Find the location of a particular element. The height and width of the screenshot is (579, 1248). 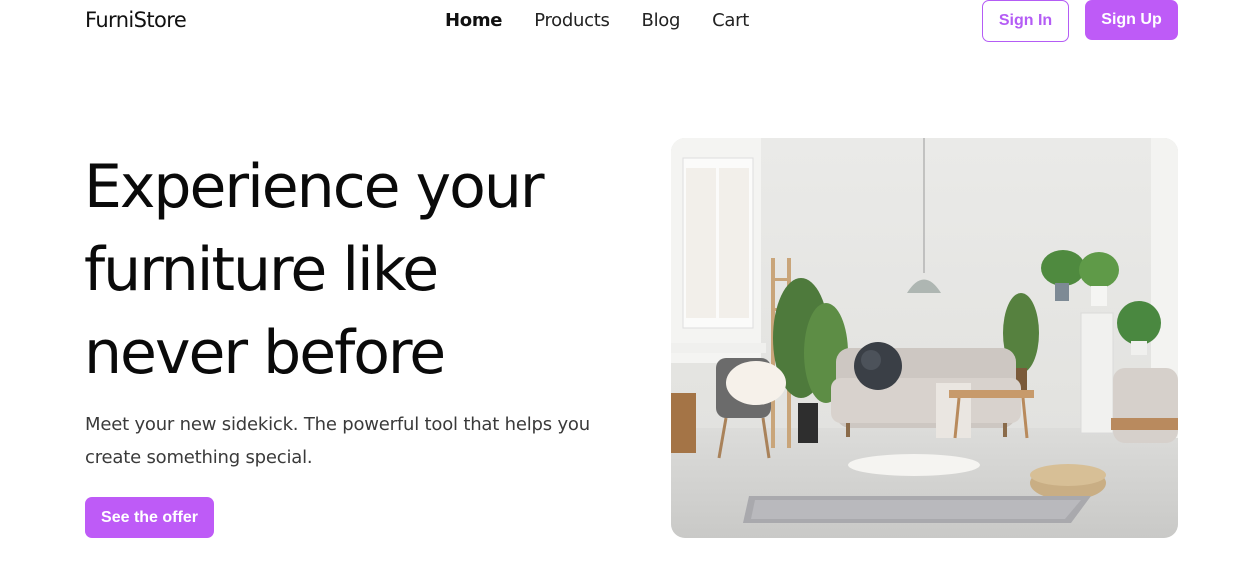

sign-in-button: Sign In is located at coordinates (1025, 21).